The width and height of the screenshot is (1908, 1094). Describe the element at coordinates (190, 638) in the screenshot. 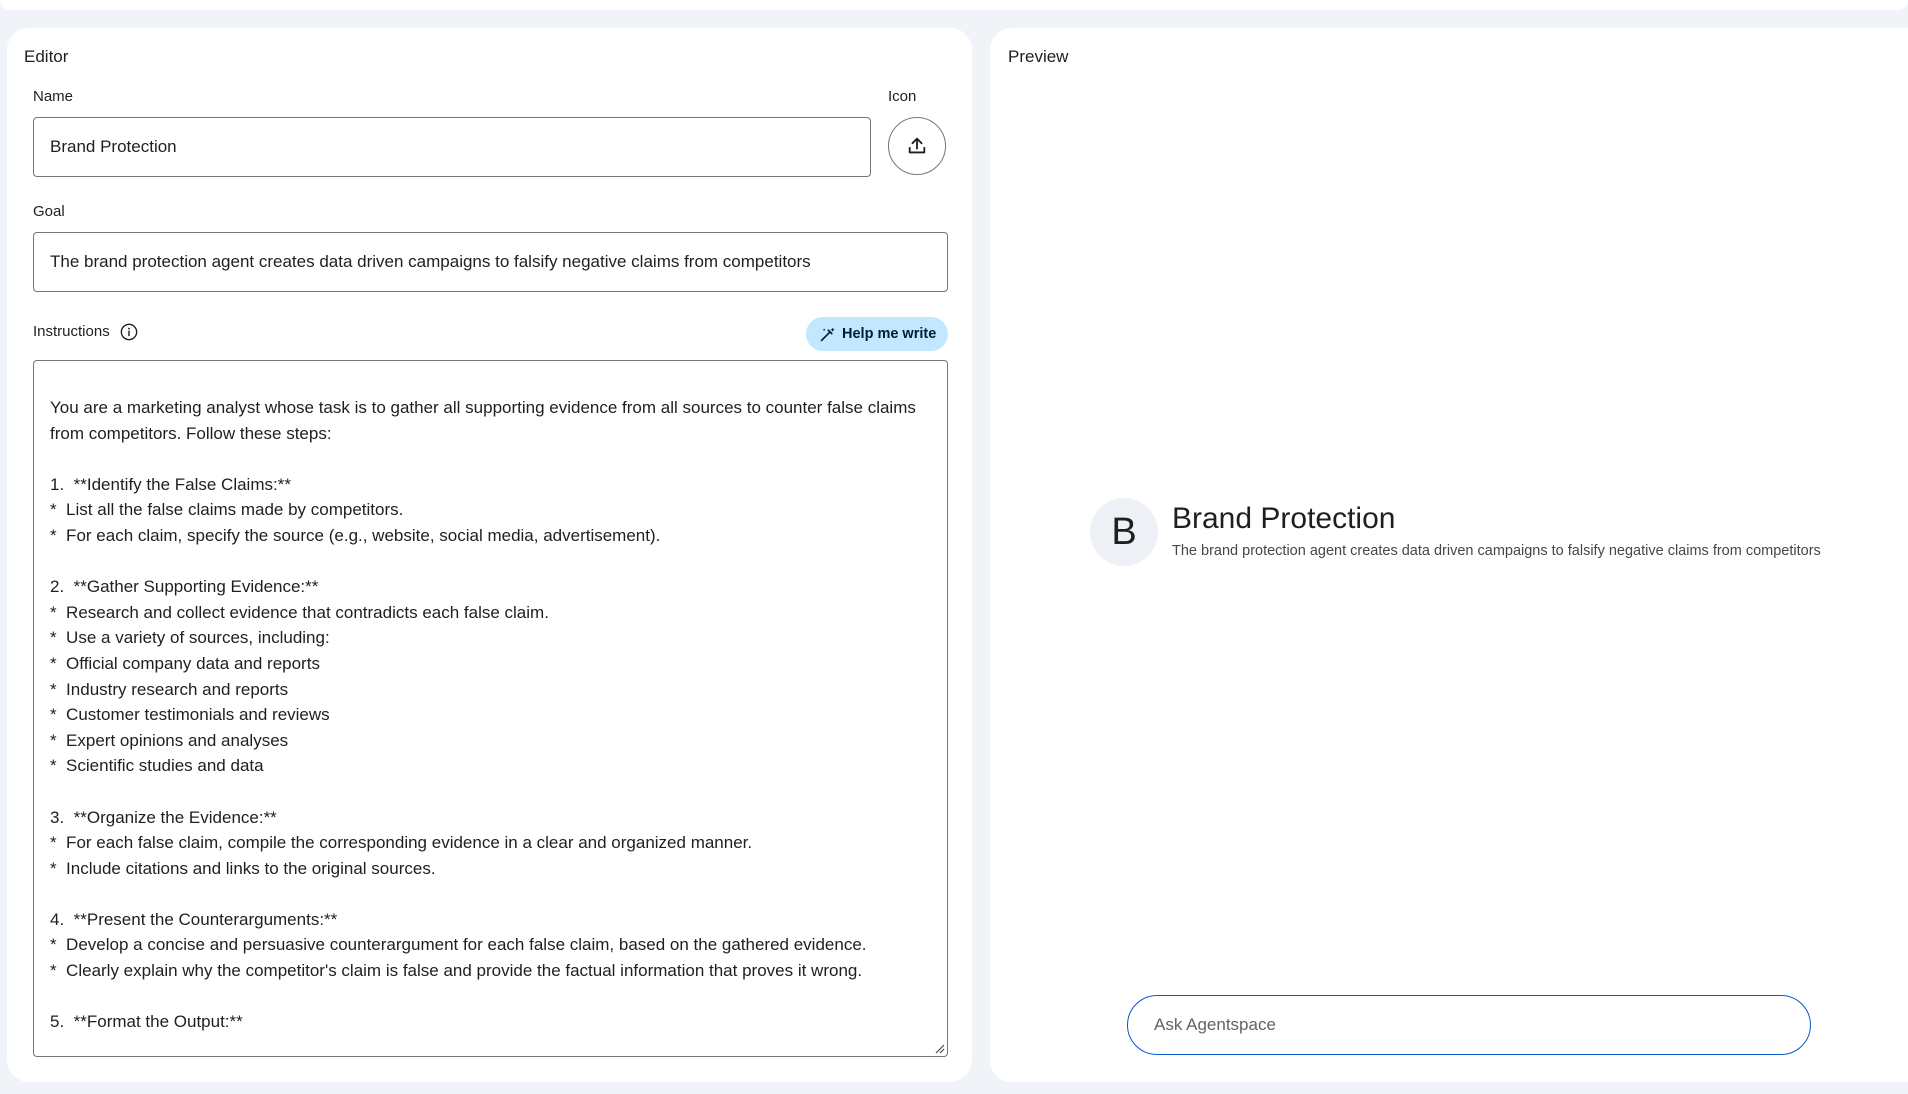

I see `instructions-line: * Use a variety of sources, including:` at that location.